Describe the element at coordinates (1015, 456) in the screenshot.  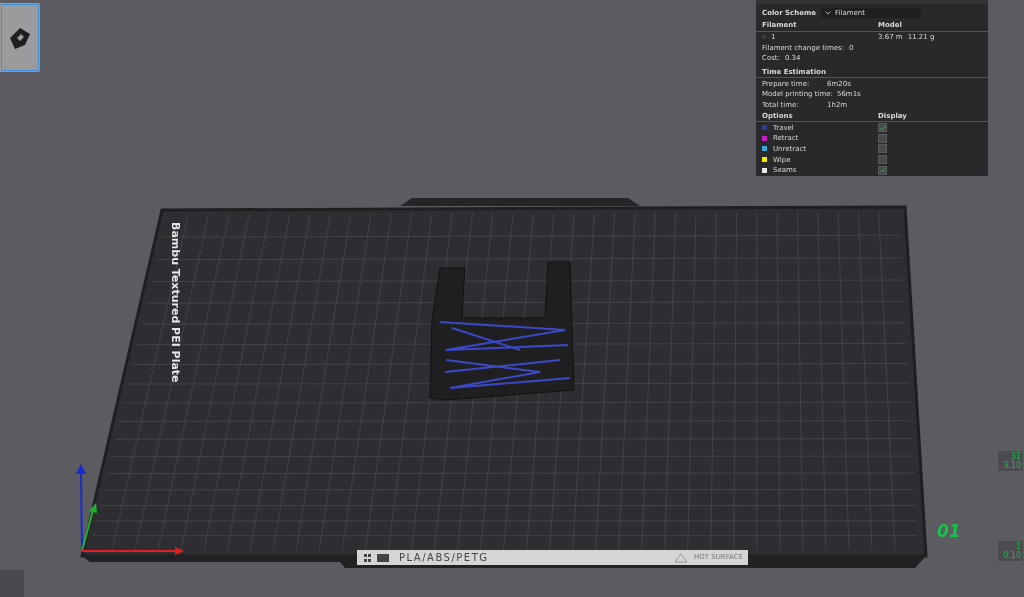
I see `layer-number: 31` at that location.